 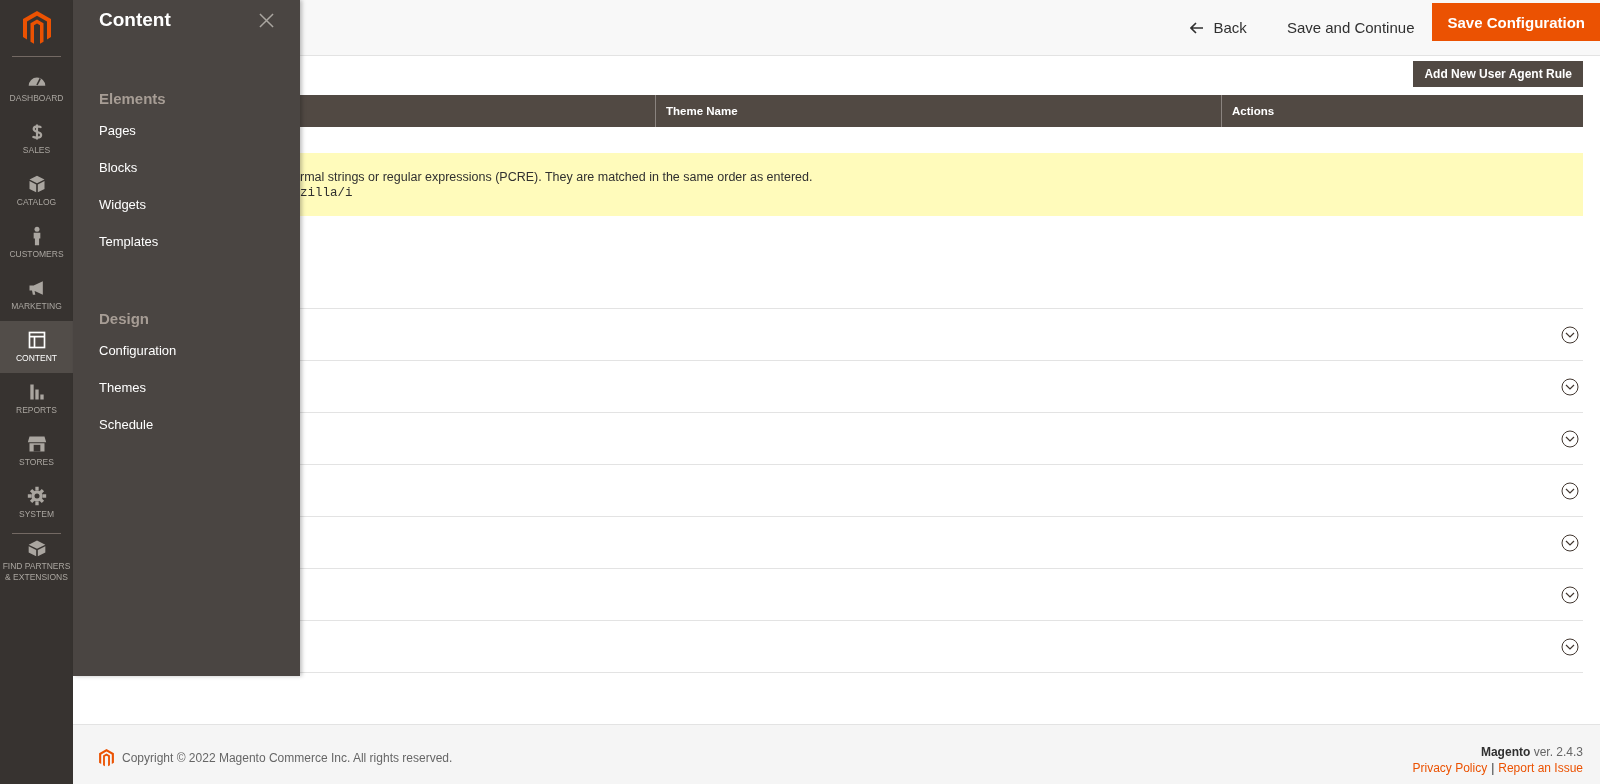 What do you see at coordinates (1540, 768) in the screenshot?
I see `footer-link: Report an Issue` at bounding box center [1540, 768].